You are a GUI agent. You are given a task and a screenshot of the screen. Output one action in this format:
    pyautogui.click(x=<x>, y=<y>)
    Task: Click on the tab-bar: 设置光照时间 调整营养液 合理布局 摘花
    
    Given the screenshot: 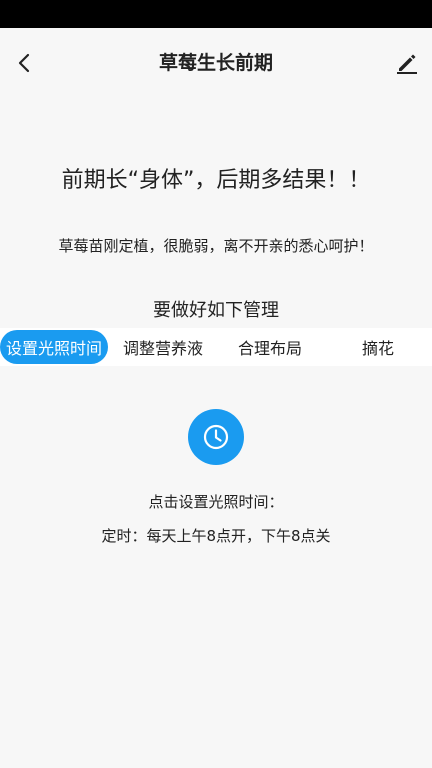 What is the action you would take?
    pyautogui.click(x=216, y=347)
    